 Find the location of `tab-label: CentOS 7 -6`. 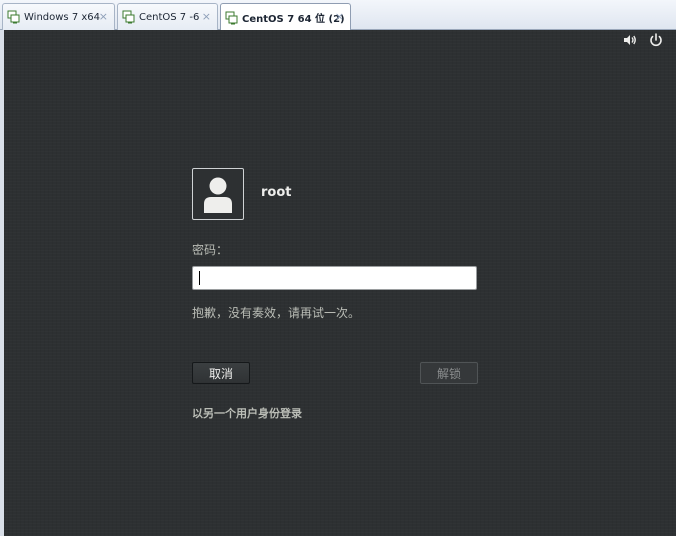

tab-label: CentOS 7 -6 is located at coordinates (169, 17).